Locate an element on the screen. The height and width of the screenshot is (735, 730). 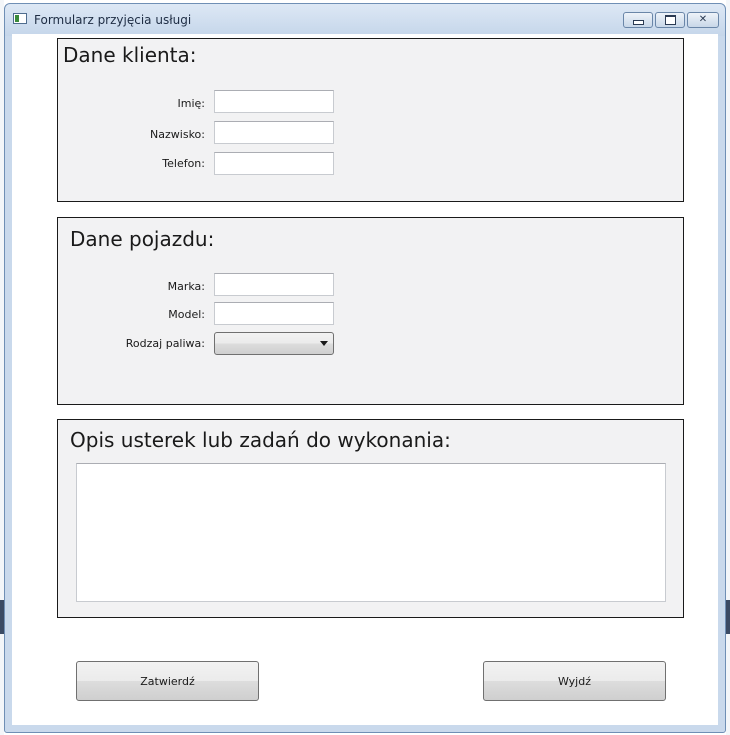
exit-button: Wyjdź is located at coordinates (574, 681).